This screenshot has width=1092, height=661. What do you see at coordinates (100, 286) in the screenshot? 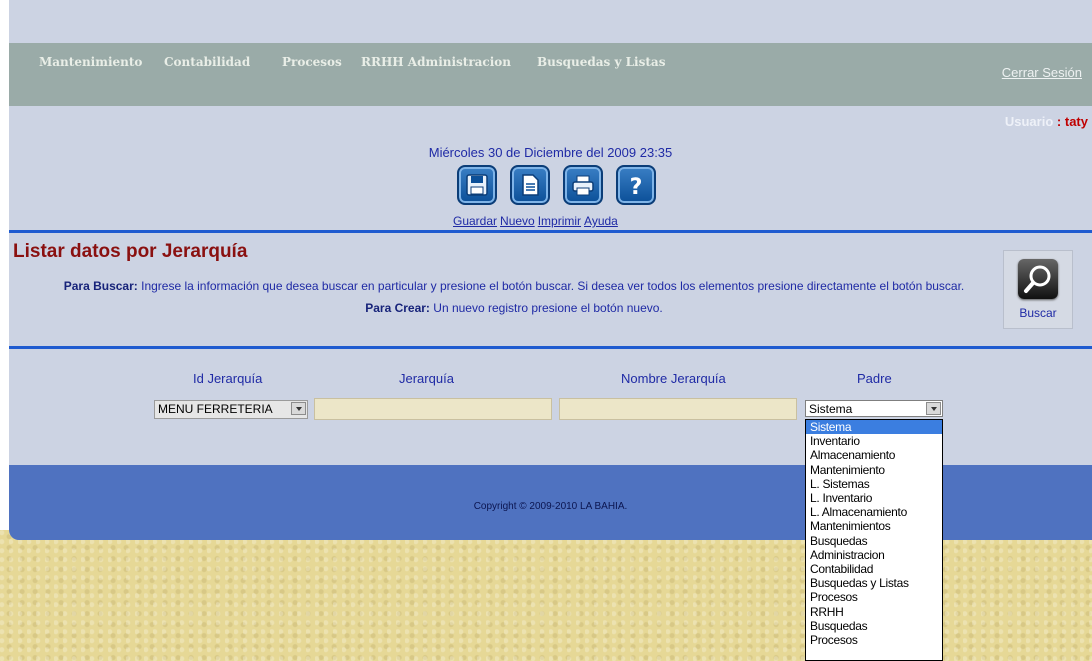
I see `search-instruction-label: Para Buscar:` at bounding box center [100, 286].